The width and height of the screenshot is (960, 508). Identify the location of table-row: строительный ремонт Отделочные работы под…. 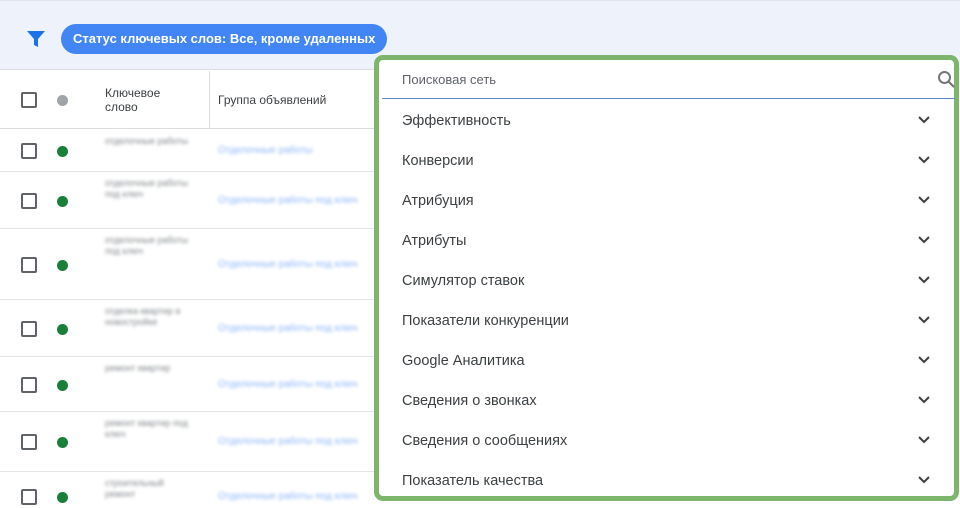
(190, 490).